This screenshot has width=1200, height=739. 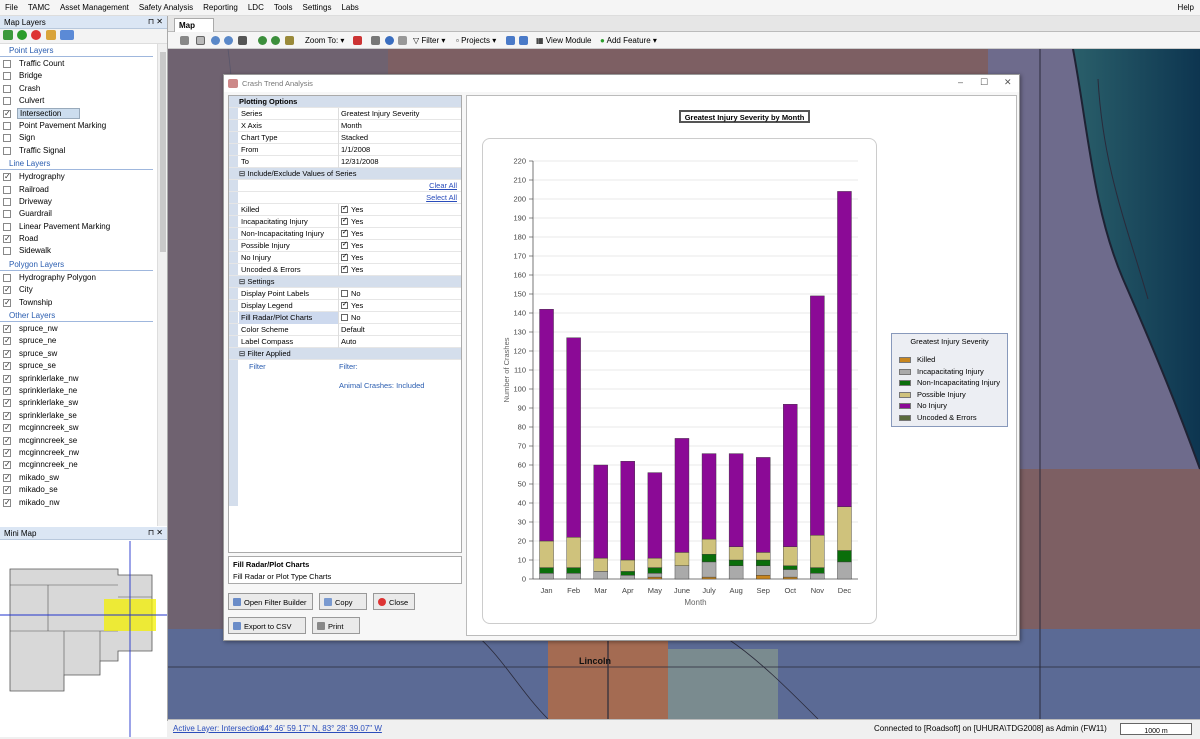 I want to click on layer-item: sprinklerlake_ne, so click(x=78, y=391).